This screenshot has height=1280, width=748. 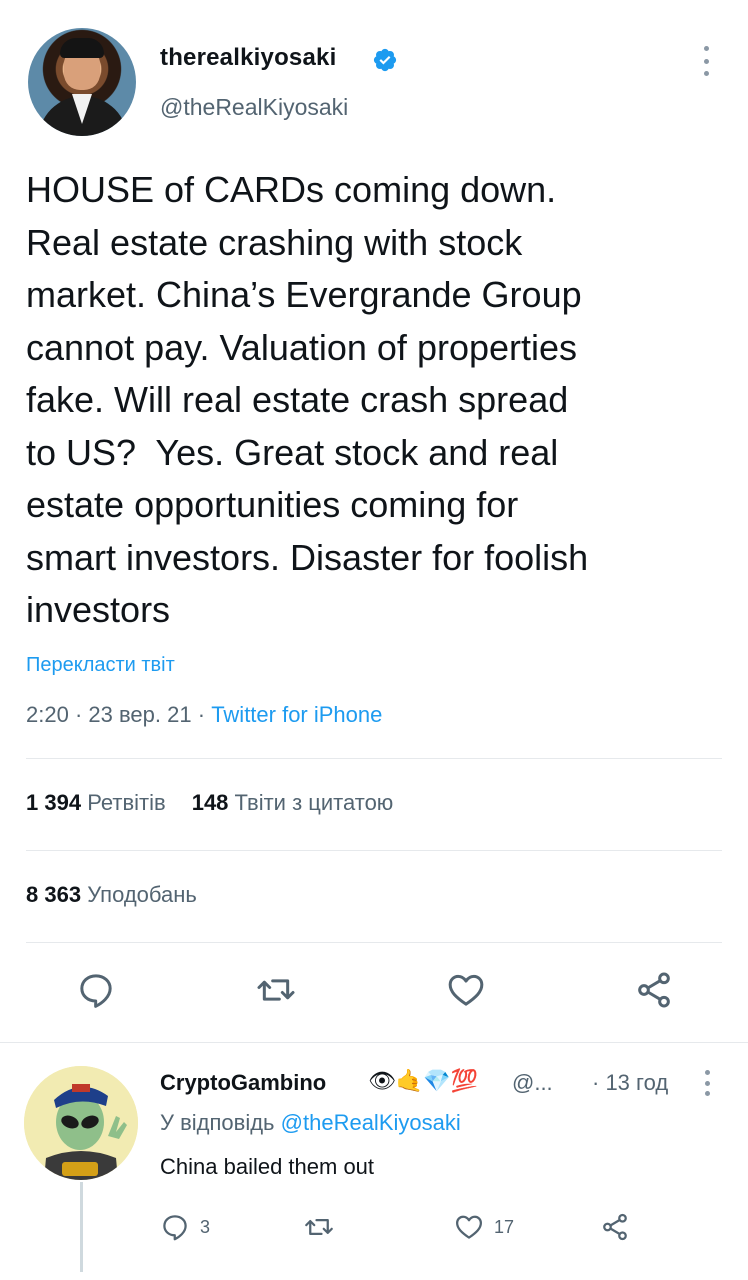 What do you see at coordinates (82, 48) in the screenshot?
I see `avatar-hair` at bounding box center [82, 48].